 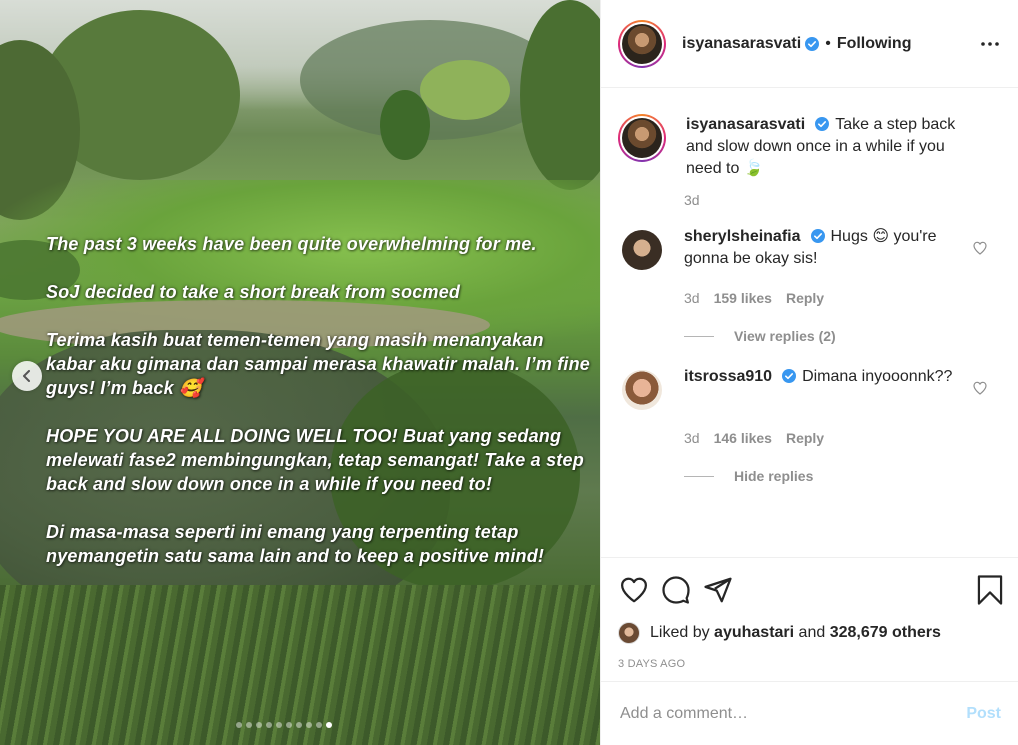 What do you see at coordinates (741, 44) in the screenshot?
I see `author-username: isyanasarasvati` at bounding box center [741, 44].